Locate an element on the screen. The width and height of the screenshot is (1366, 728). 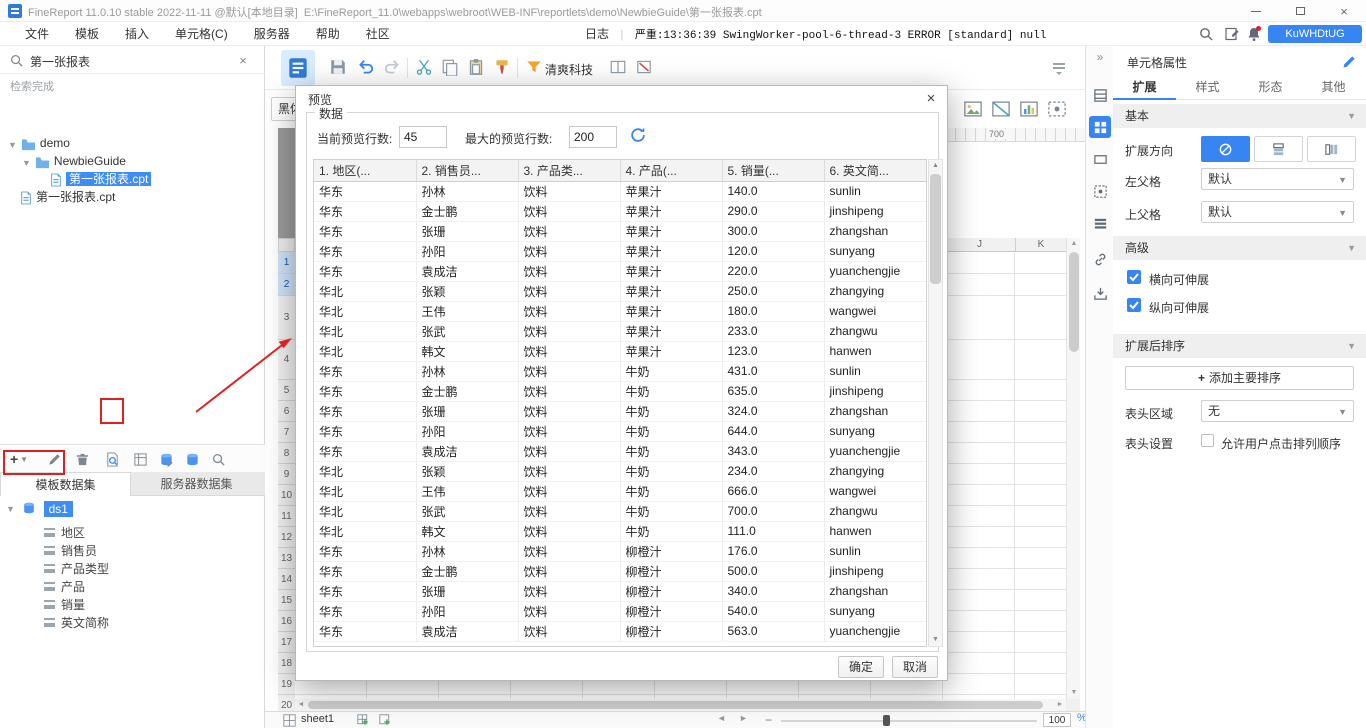
next-sheet-icon: ► is located at coordinates (743, 718).